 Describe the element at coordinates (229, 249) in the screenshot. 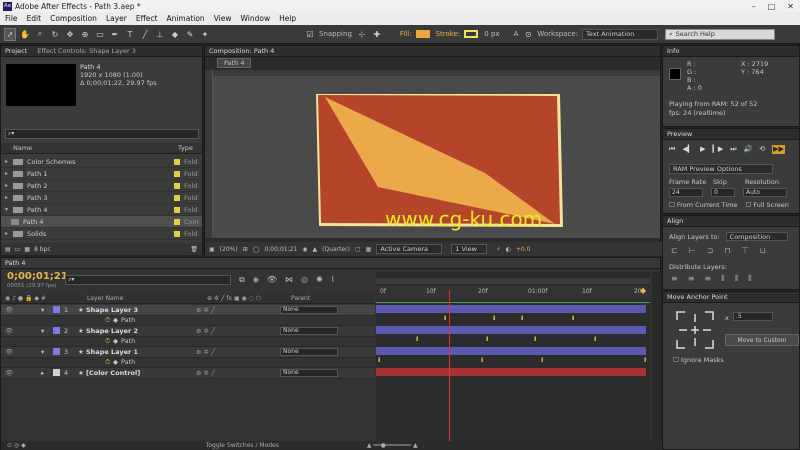

I see `zoom-select: (20%)` at that location.